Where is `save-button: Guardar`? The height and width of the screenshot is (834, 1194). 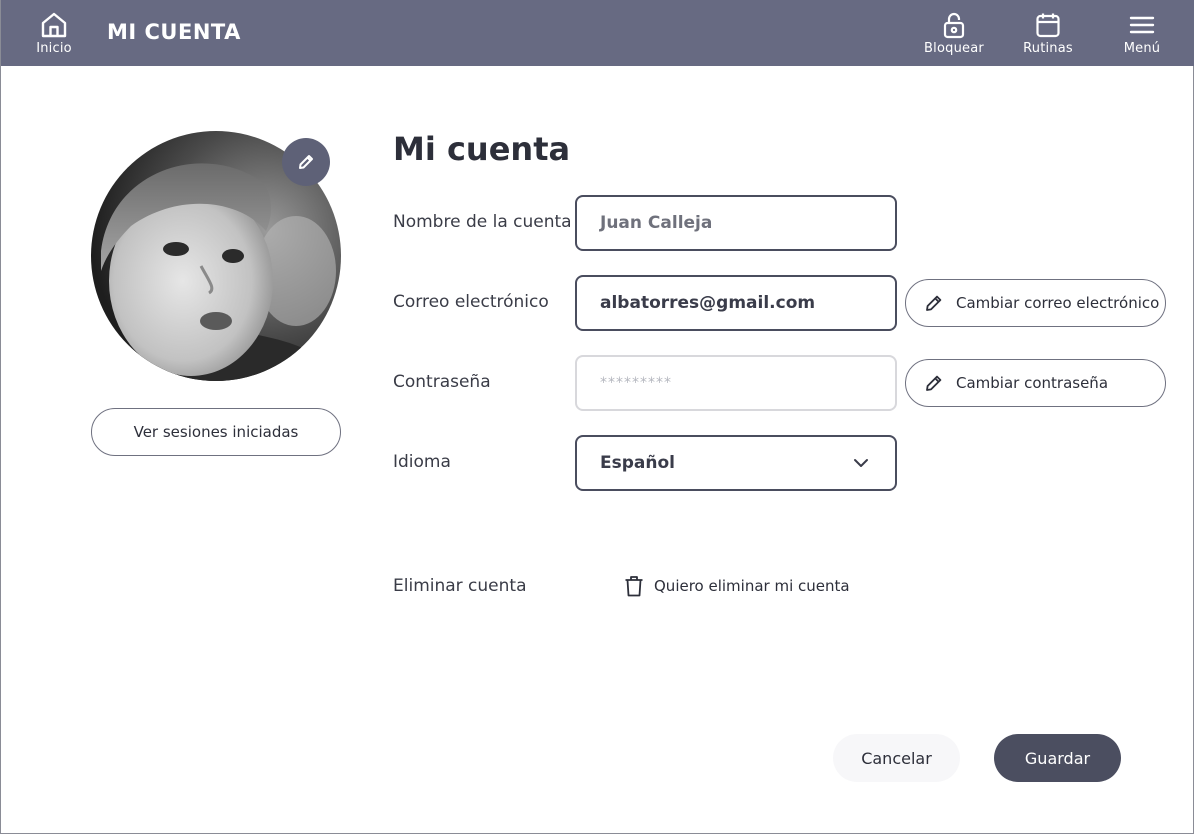
save-button: Guardar is located at coordinates (1057, 758).